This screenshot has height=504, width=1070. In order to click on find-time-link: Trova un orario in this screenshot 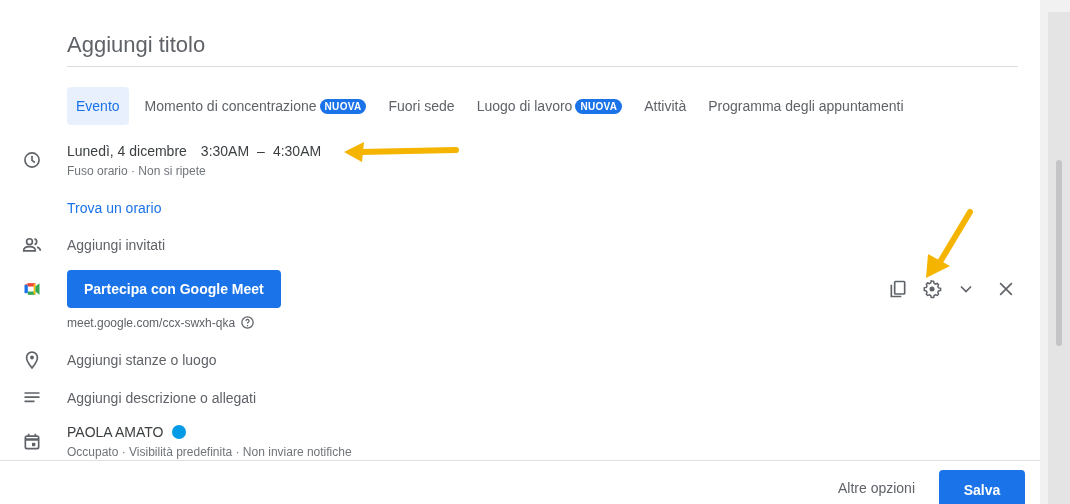, I will do `click(114, 208)`.